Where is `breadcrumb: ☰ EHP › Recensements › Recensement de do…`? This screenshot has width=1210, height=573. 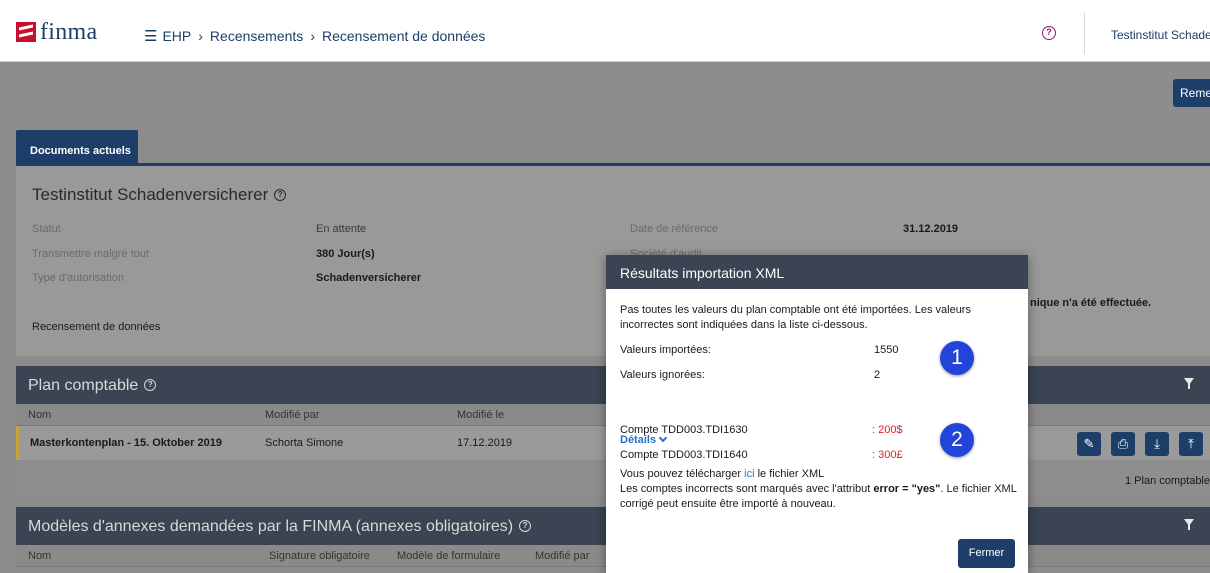 breadcrumb: ☰ EHP › Recensements › Recensement de do… is located at coordinates (314, 36).